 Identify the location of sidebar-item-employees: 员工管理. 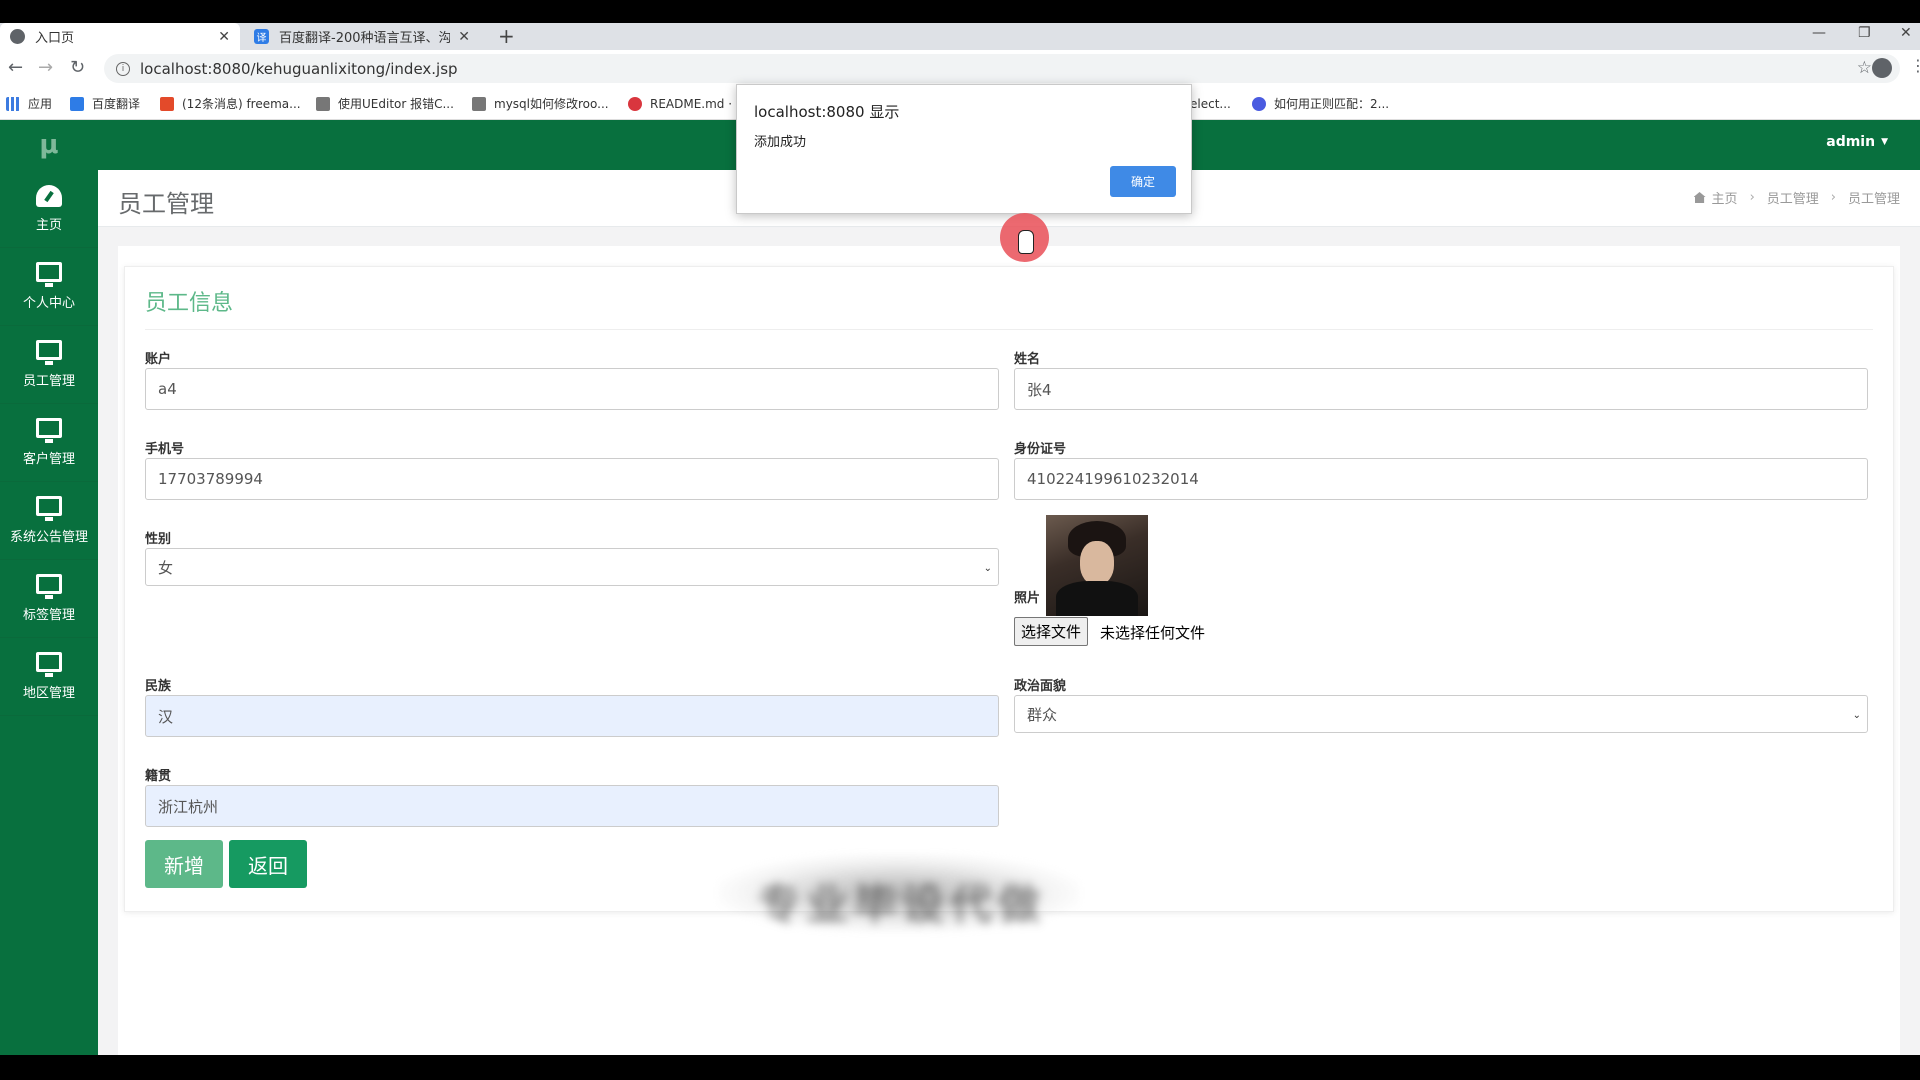
(49, 365).